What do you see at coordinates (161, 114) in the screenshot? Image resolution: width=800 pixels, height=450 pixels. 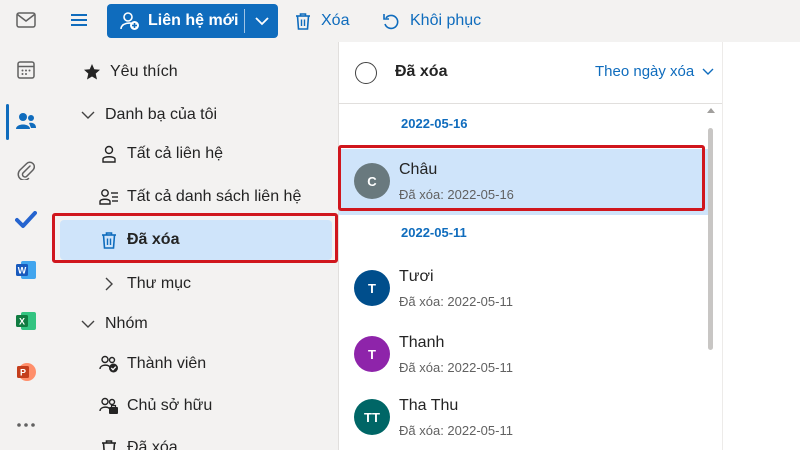 I see `folder-my-contacts-label: Danh bạ của tôi` at bounding box center [161, 114].